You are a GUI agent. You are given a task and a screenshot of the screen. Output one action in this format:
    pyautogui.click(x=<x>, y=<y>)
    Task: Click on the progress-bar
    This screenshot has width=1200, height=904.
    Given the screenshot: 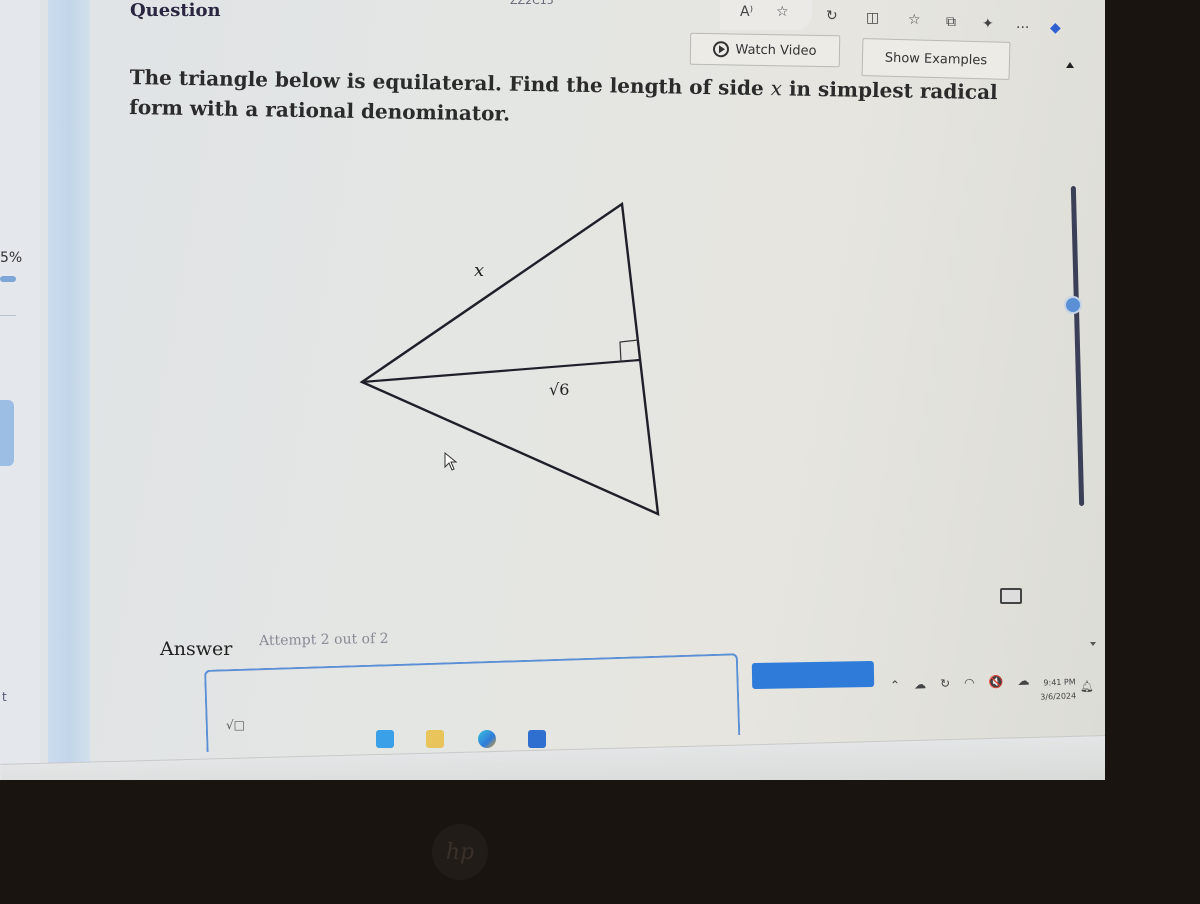 What is the action you would take?
    pyautogui.click(x=8, y=279)
    